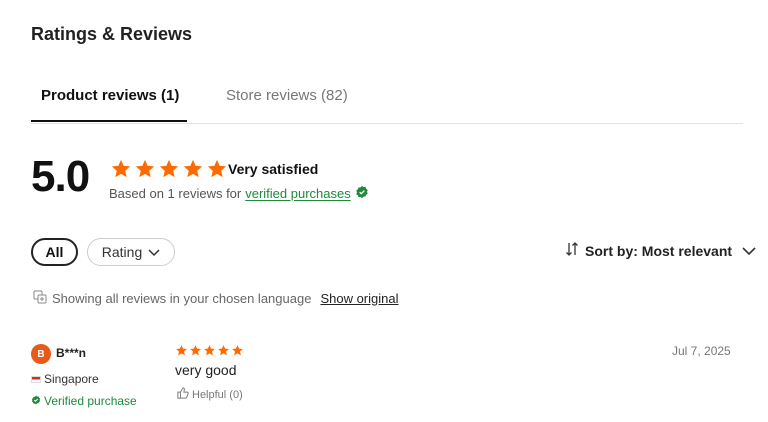 This screenshot has width=768, height=422. I want to click on reviewer-name: B***n, so click(71, 353).